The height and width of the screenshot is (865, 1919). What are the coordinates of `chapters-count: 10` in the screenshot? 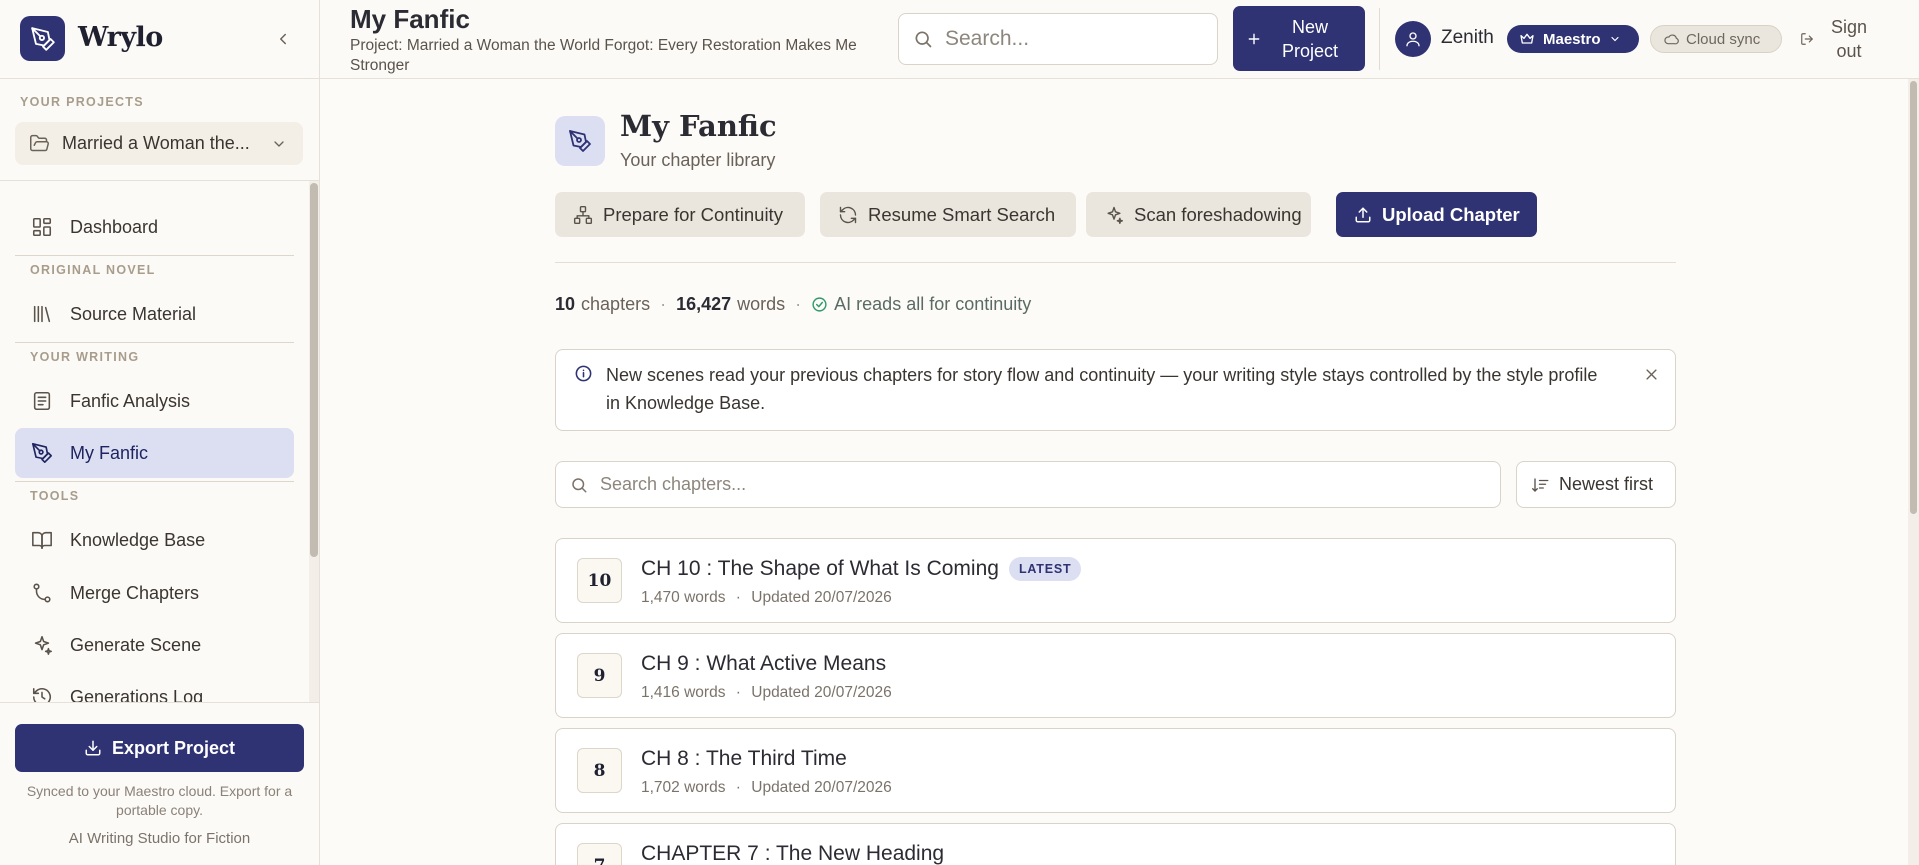 It's located at (565, 304).